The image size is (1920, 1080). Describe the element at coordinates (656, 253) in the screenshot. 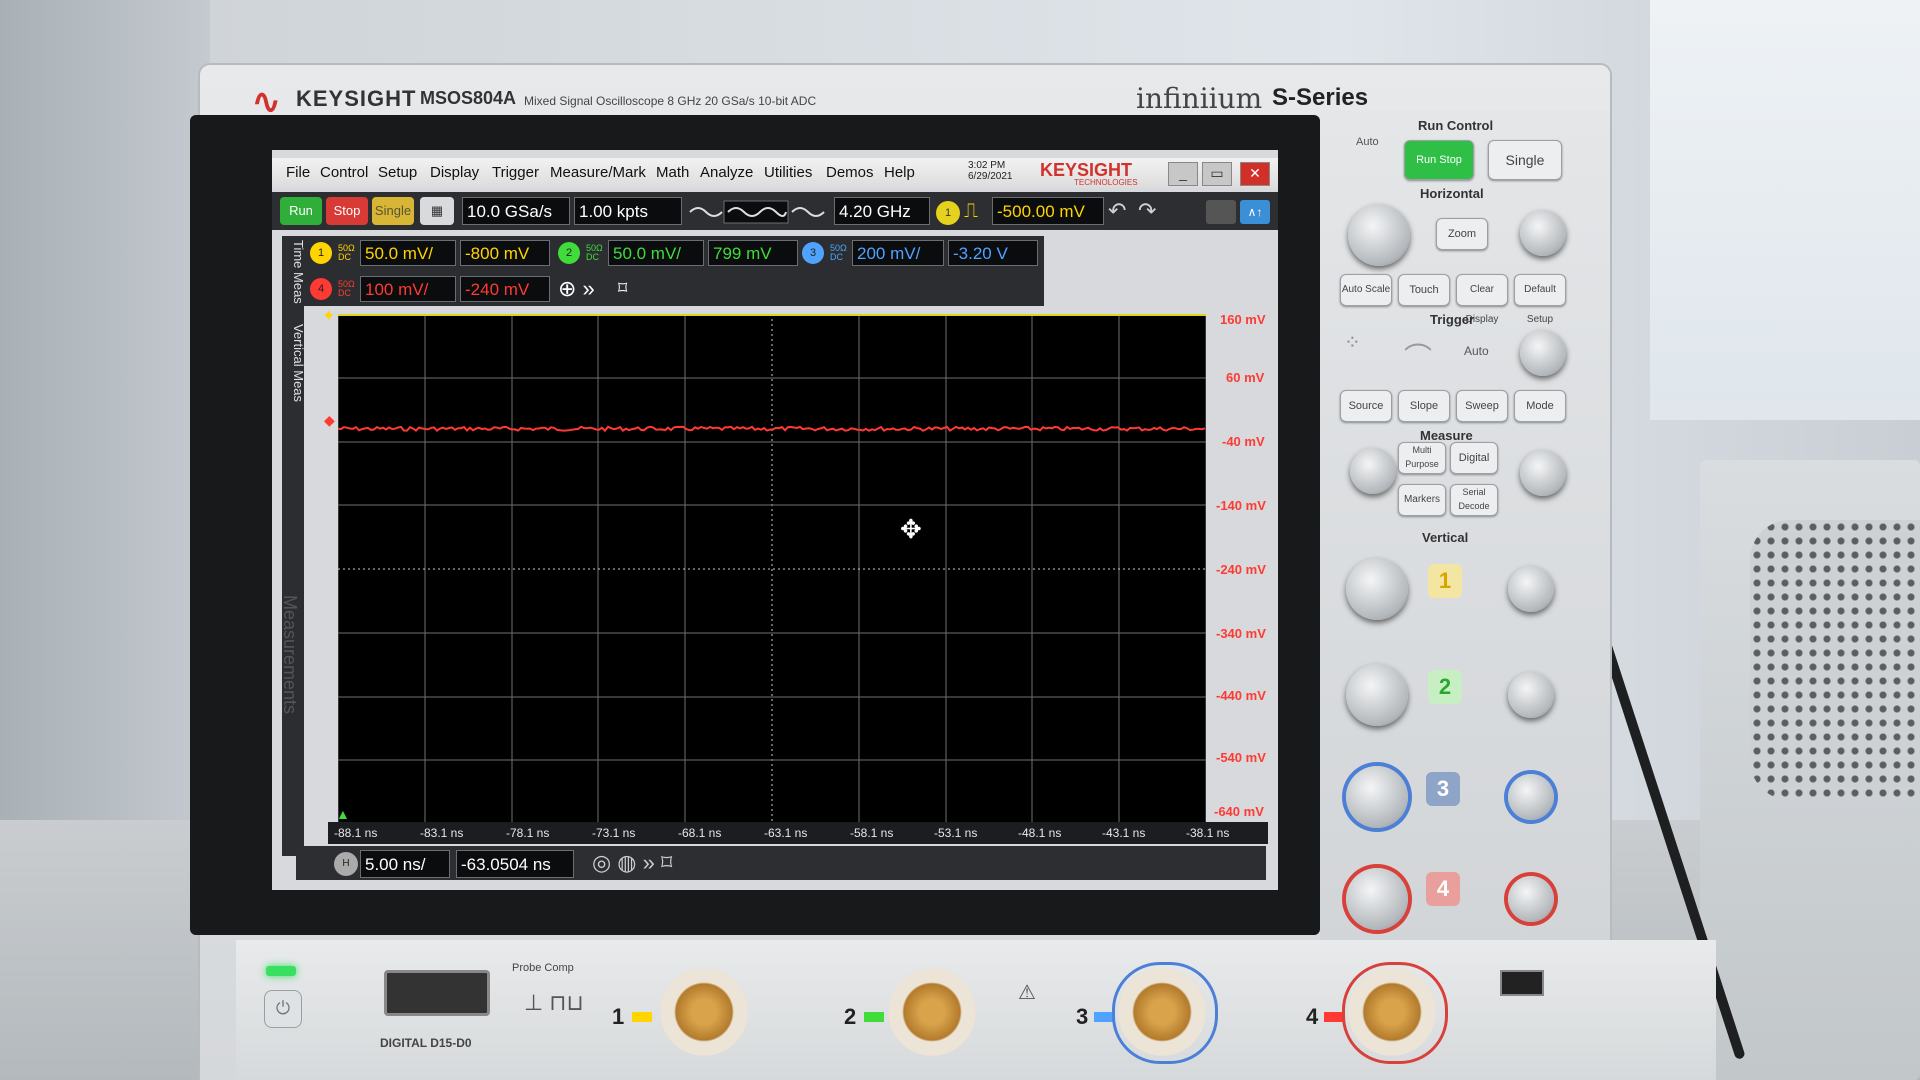

I see `channel-2-scale-field: 50.0 mV/` at that location.